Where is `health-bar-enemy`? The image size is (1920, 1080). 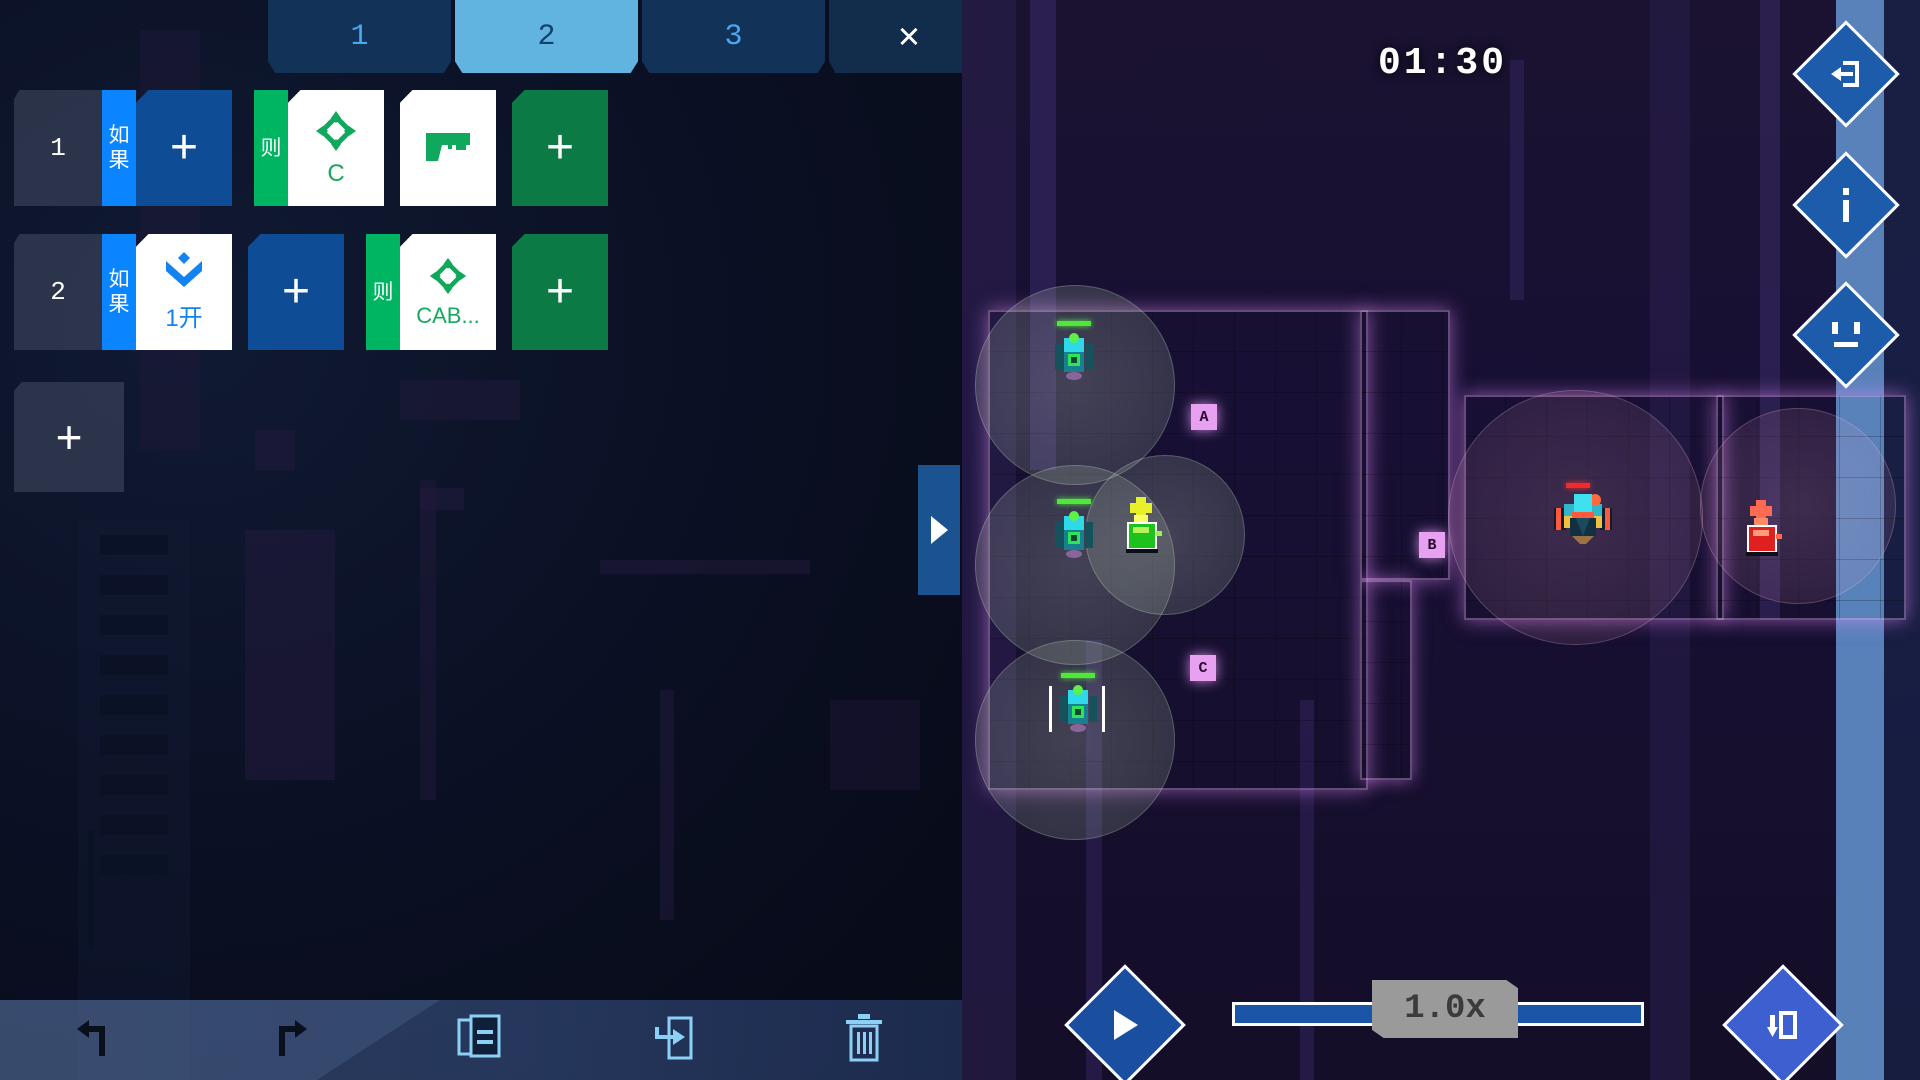 health-bar-enemy is located at coordinates (1578, 485).